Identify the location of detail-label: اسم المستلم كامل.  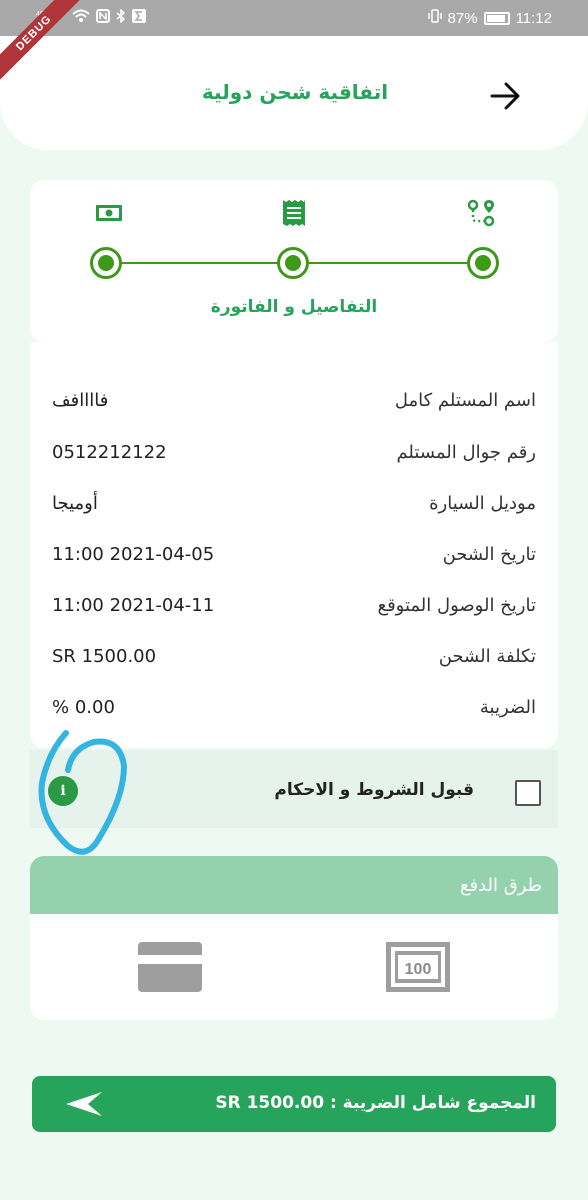
(465, 400).